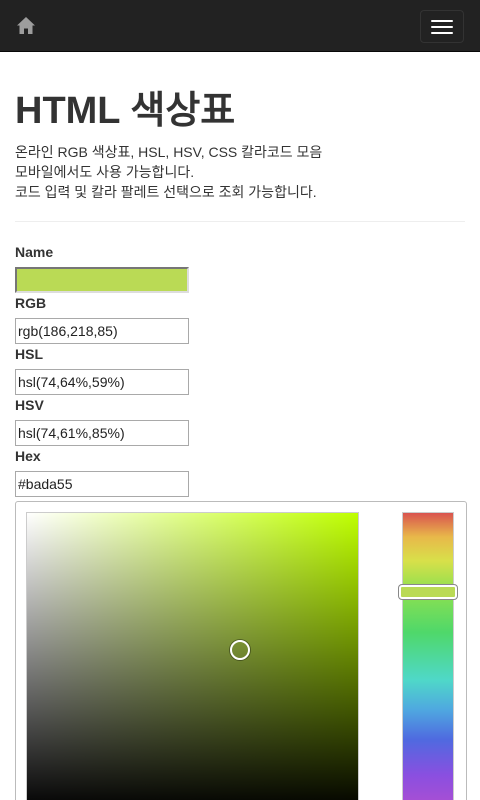  I want to click on name-label: Name, so click(34, 252).